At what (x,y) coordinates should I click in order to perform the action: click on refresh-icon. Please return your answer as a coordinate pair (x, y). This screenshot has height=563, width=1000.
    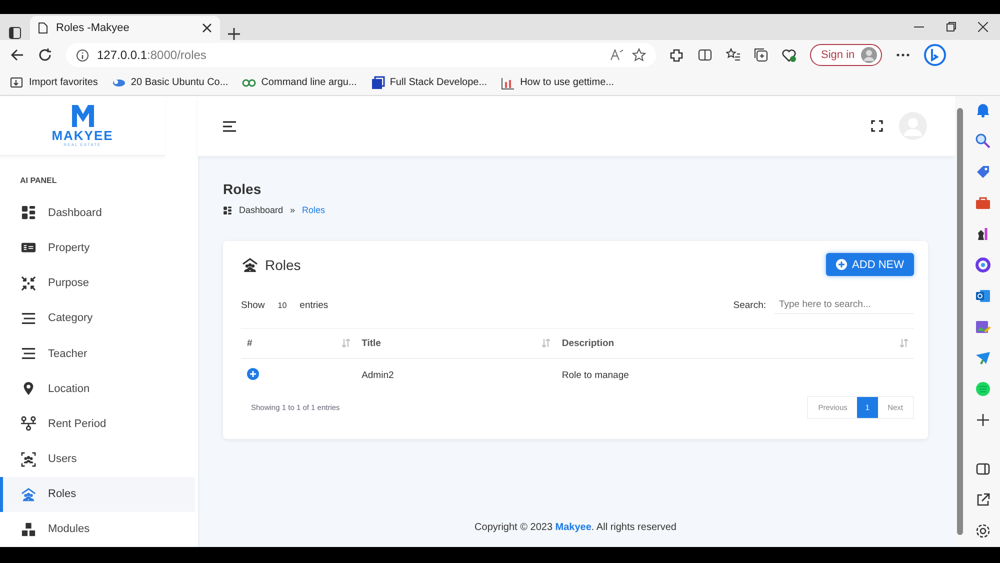
    Looking at the image, I should click on (45, 55).